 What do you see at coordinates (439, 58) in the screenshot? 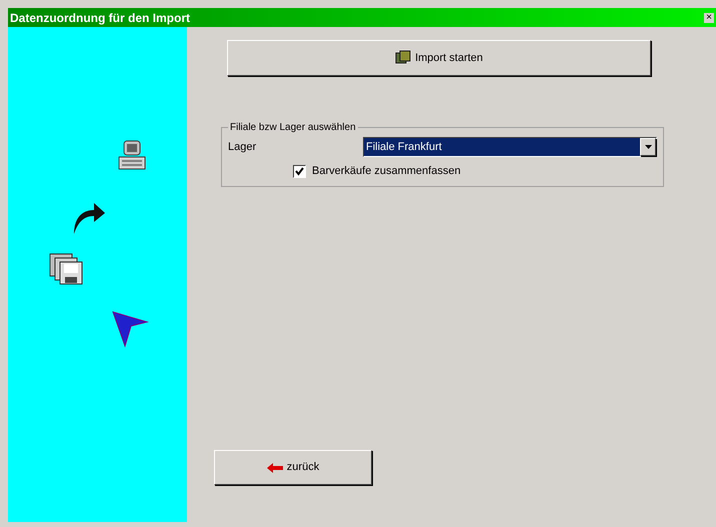
I see `import-button: Import starten` at bounding box center [439, 58].